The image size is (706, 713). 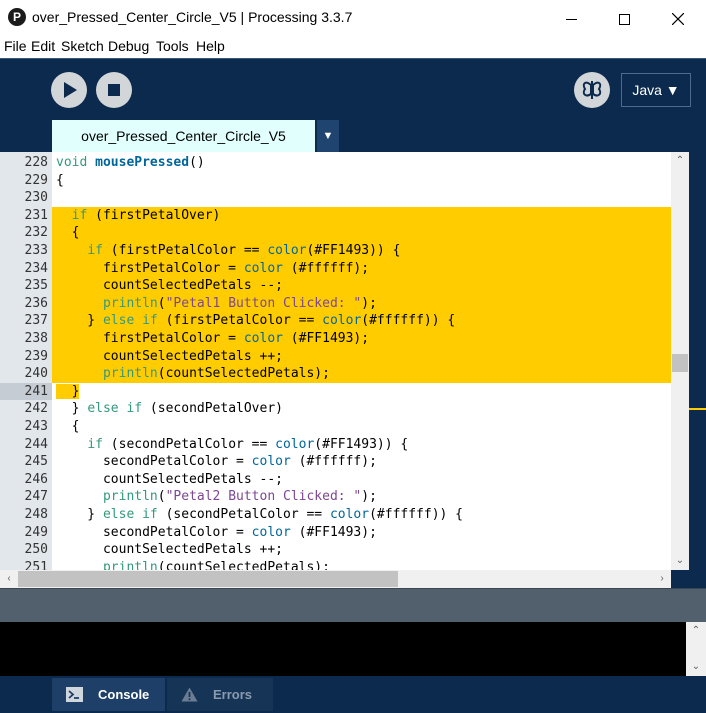 What do you see at coordinates (43, 46) in the screenshot?
I see `menu-edit: Edit` at bounding box center [43, 46].